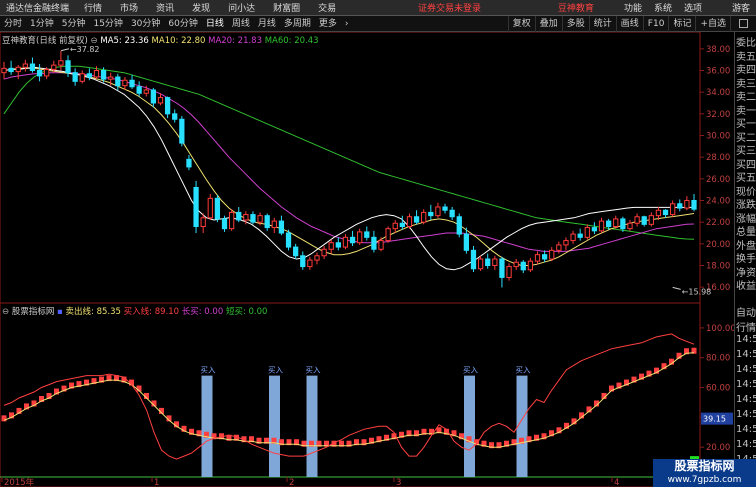  What do you see at coordinates (746, 313) in the screenshot?
I see `panel-time-0: 自动` at bounding box center [746, 313].